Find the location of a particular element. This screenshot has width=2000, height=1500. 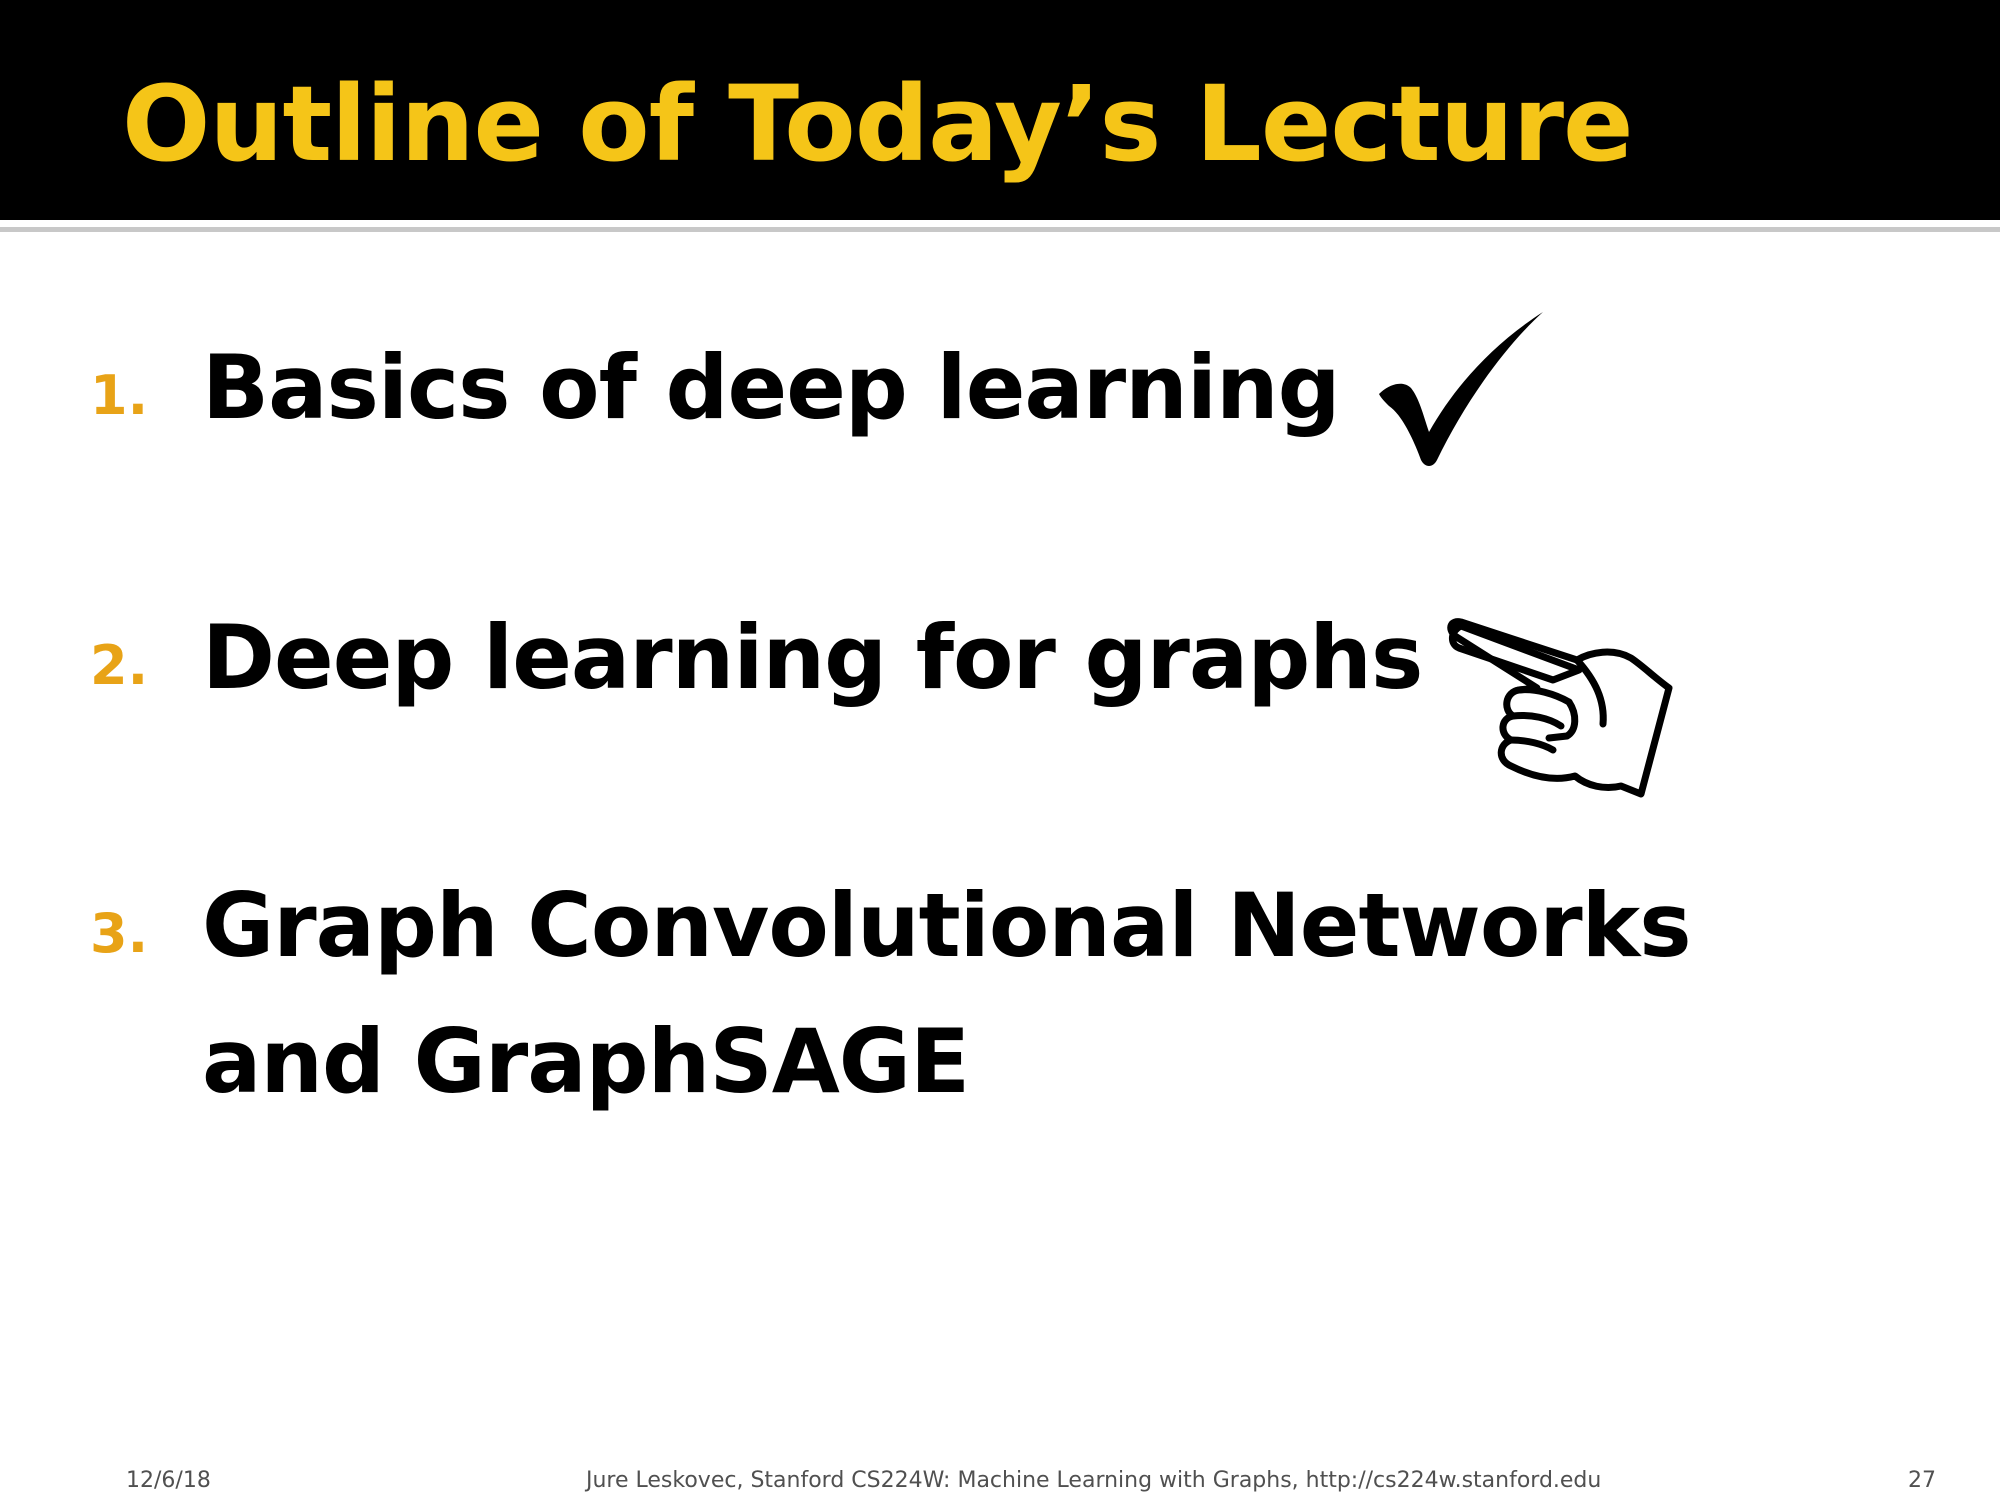

title-divider is located at coordinates (1000, 229).